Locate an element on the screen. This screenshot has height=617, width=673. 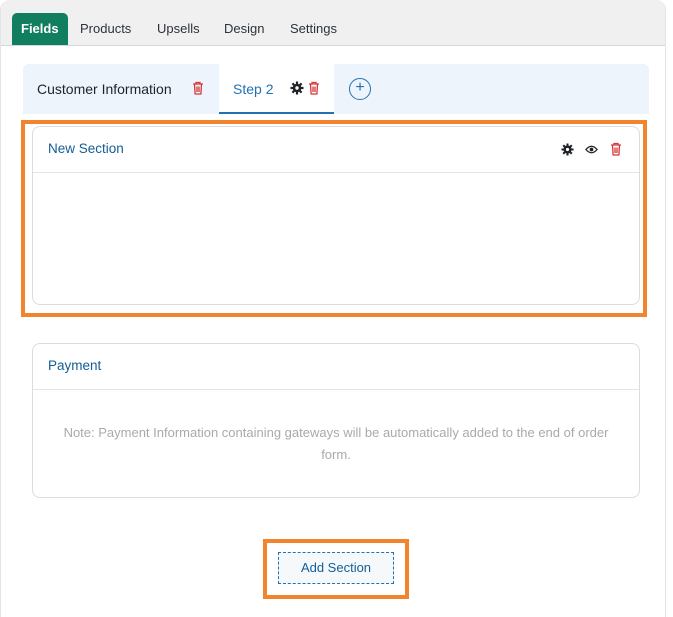
tab-design: Design is located at coordinates (244, 29).